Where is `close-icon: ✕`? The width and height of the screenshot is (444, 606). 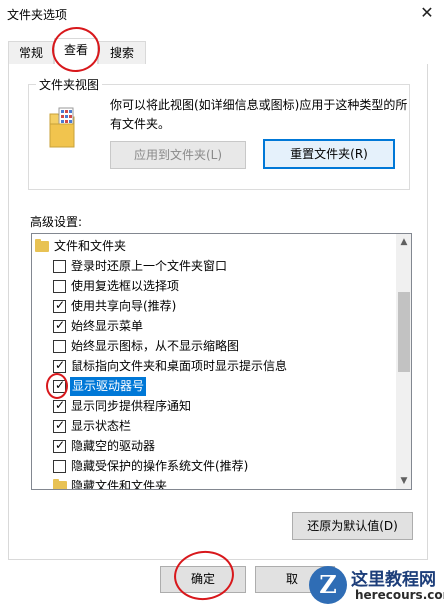
close-icon: ✕ is located at coordinates (427, 13).